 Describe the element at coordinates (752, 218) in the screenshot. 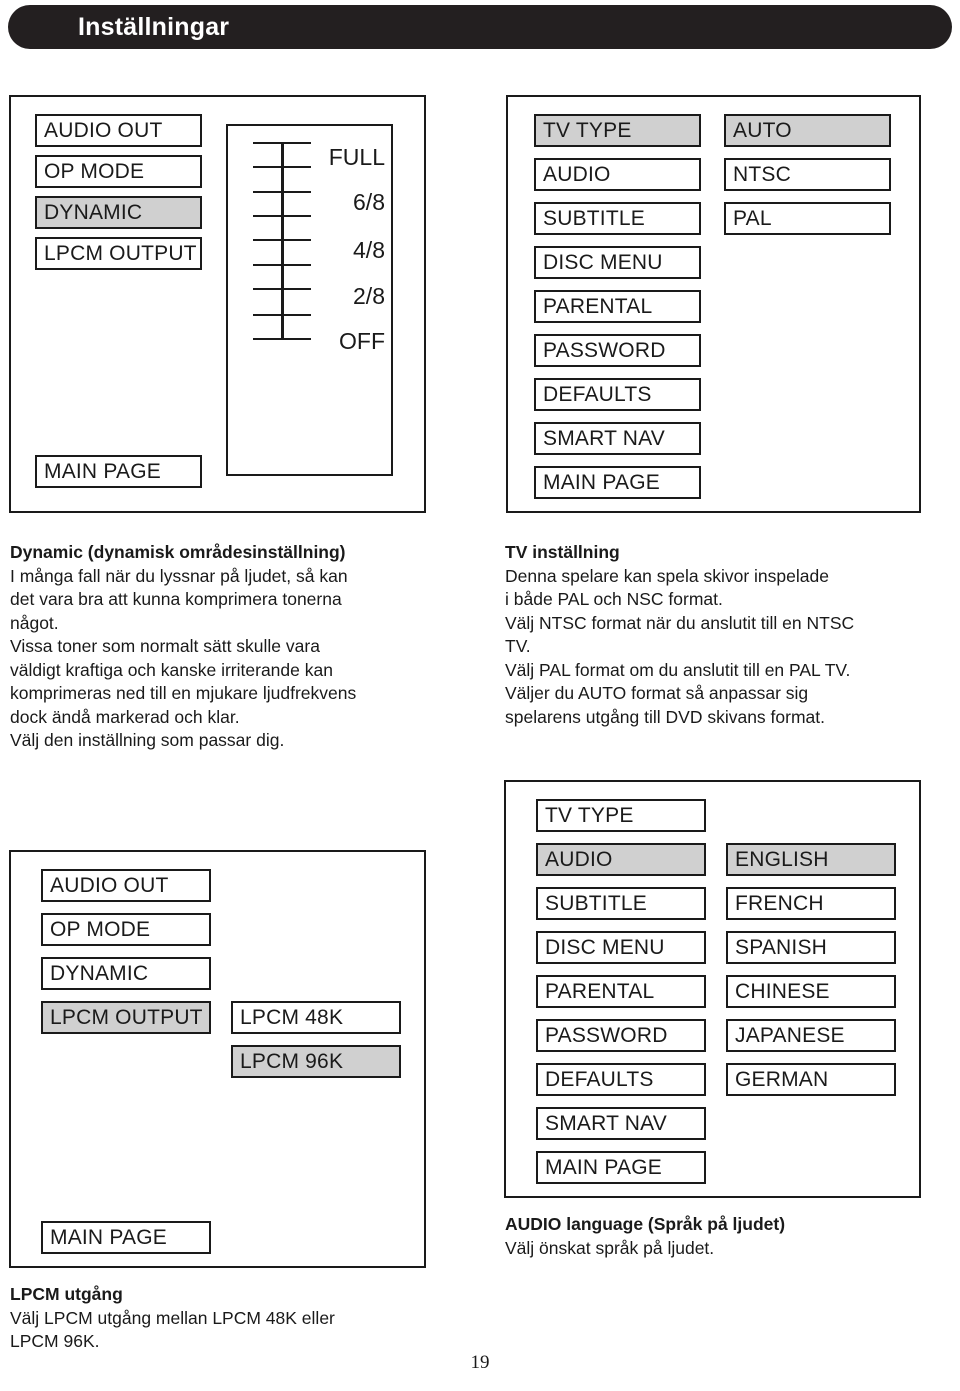

I see `osd-option-label: PAL` at that location.